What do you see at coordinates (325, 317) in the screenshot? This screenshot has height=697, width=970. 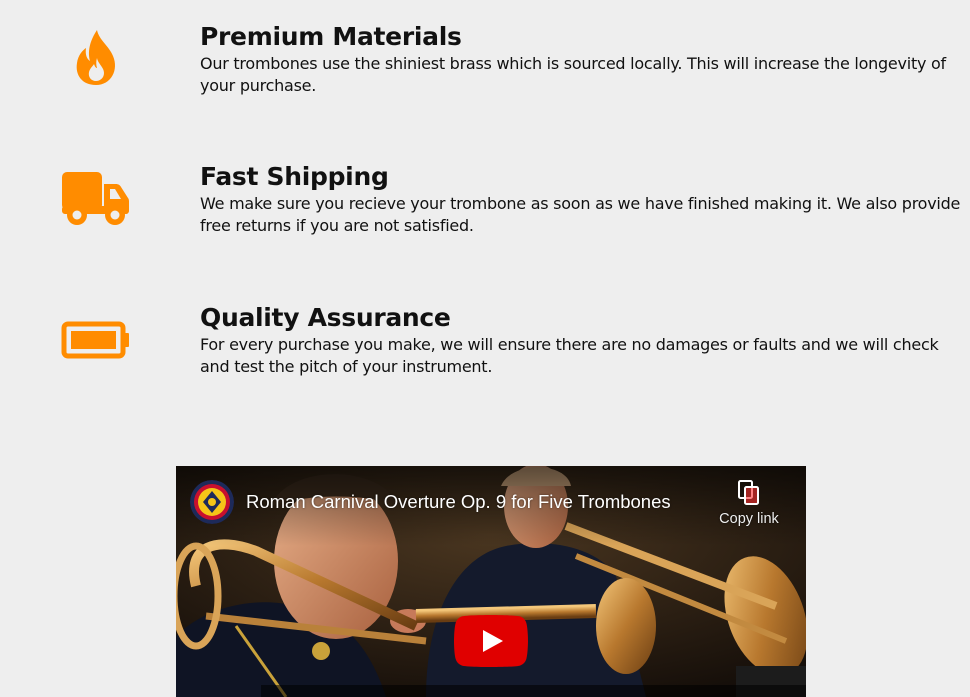 I see `feature-title: Quality Assurance` at bounding box center [325, 317].